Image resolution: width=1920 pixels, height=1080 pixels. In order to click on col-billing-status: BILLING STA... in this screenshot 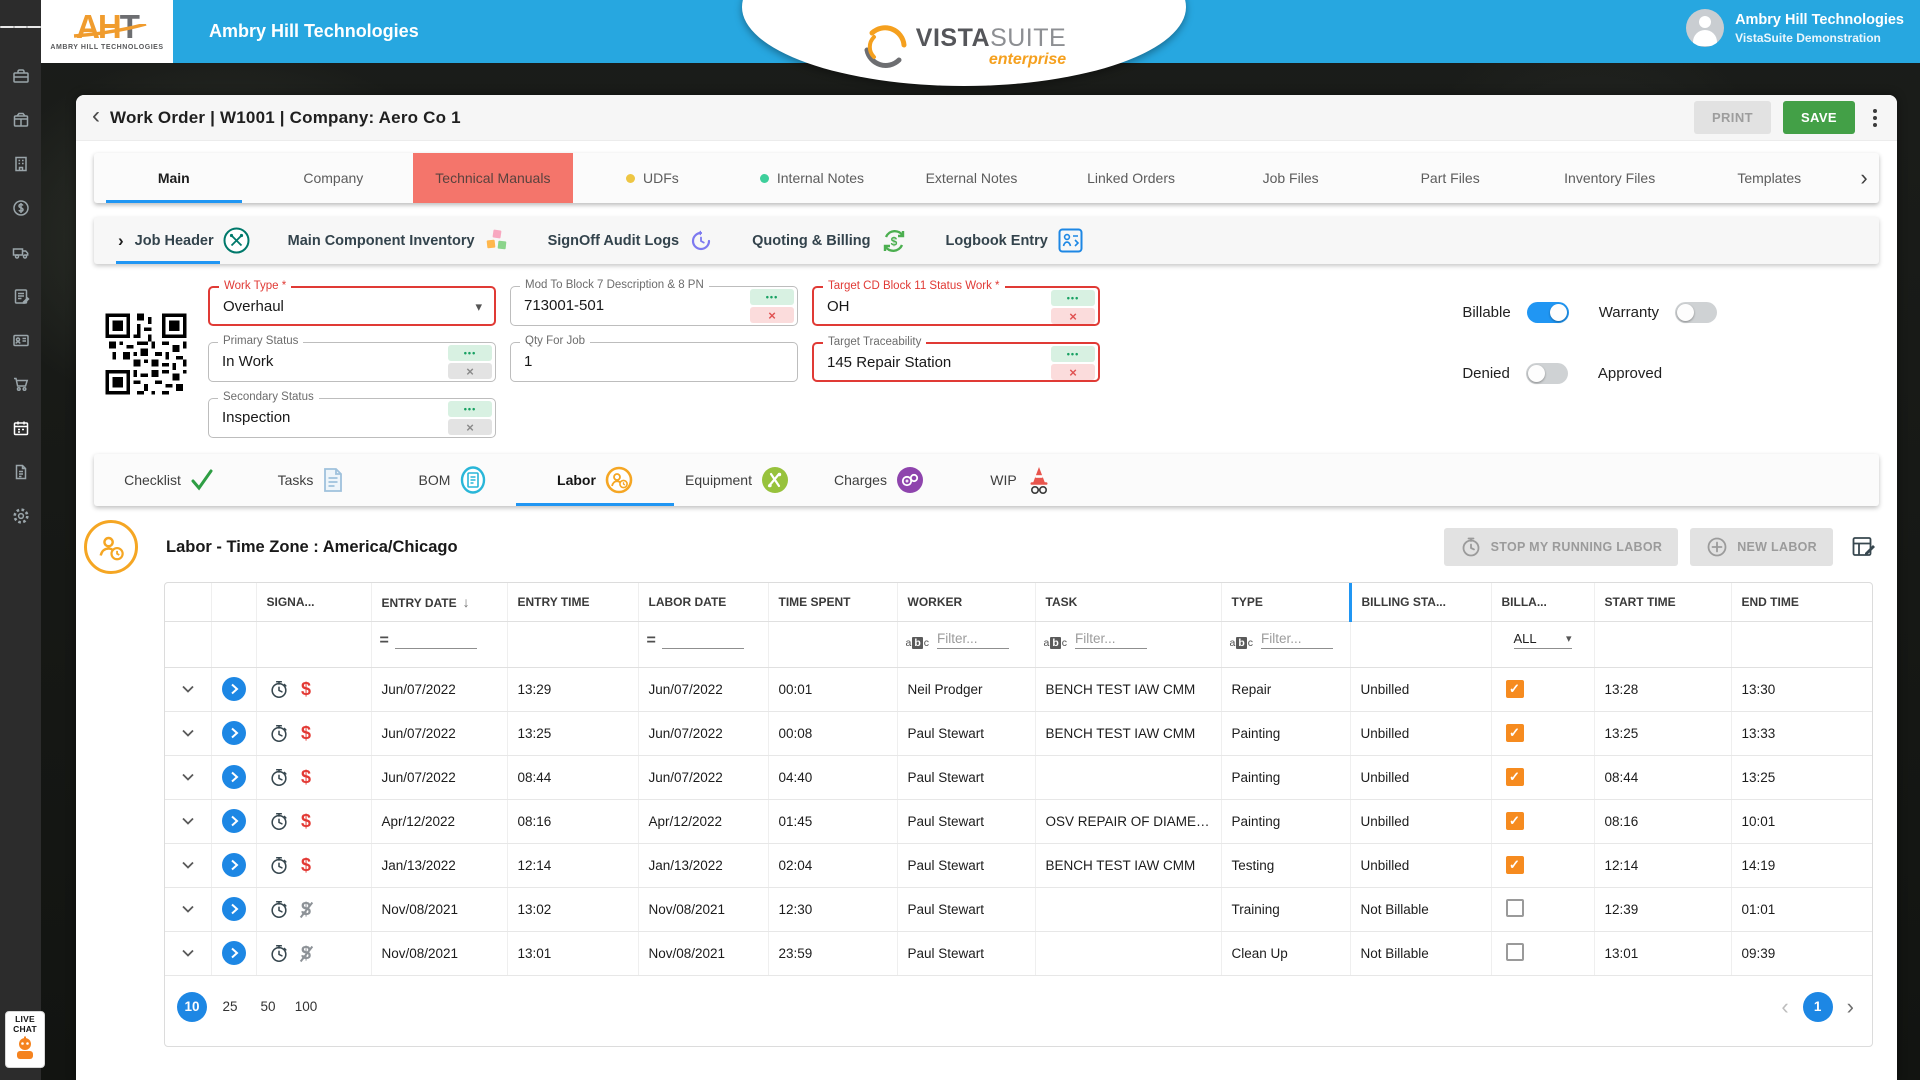, I will do `click(1420, 602)`.